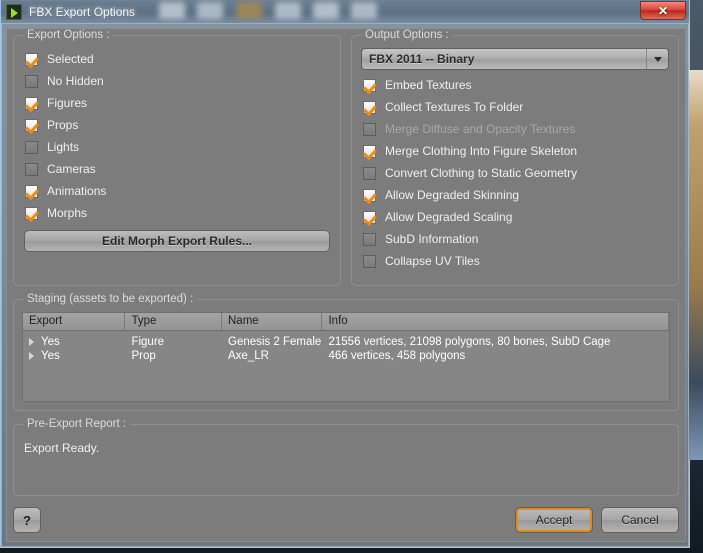  I want to click on checkbox-selected, so click(31, 59).